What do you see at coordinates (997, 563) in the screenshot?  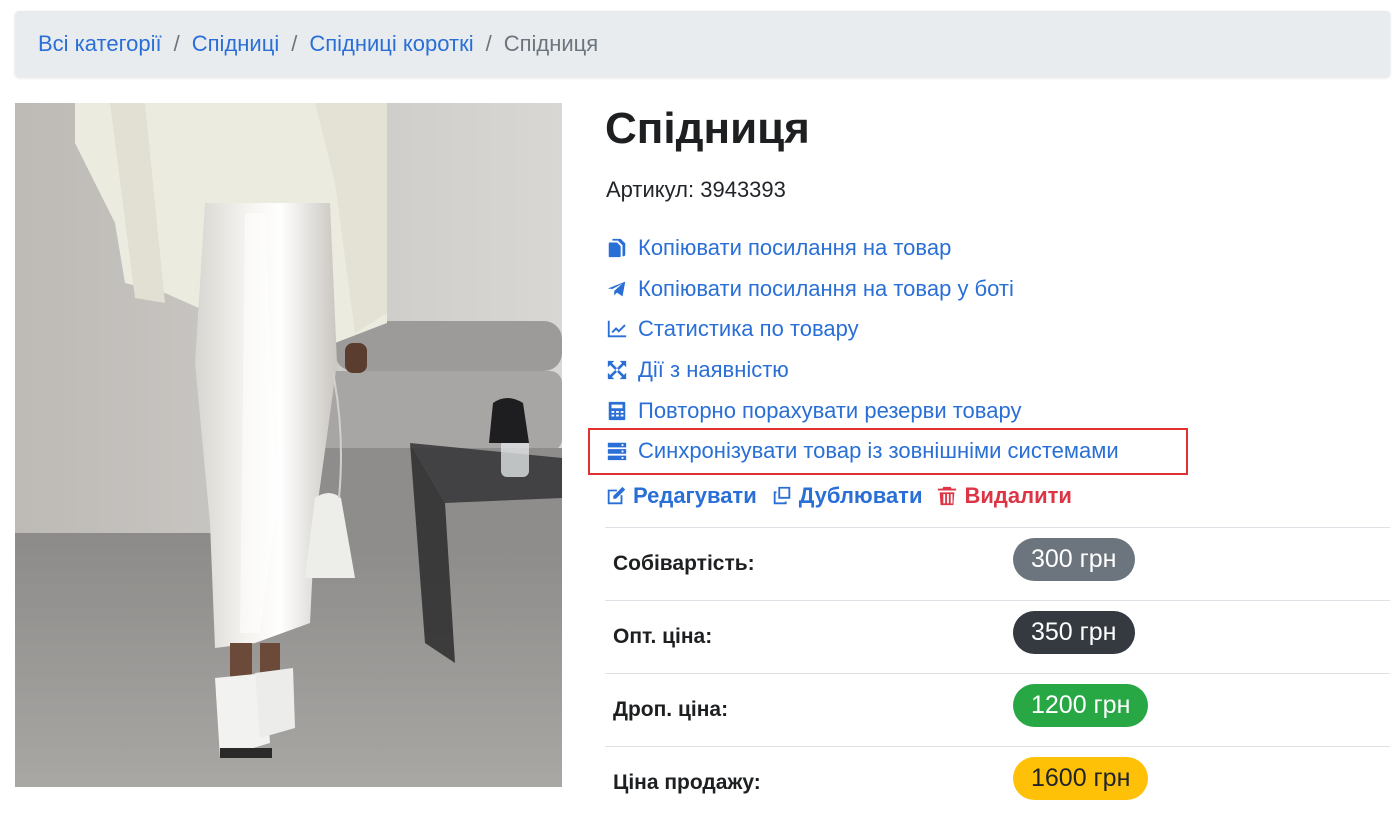 I see `price-row-cost: Собівартість: 300 грн` at bounding box center [997, 563].